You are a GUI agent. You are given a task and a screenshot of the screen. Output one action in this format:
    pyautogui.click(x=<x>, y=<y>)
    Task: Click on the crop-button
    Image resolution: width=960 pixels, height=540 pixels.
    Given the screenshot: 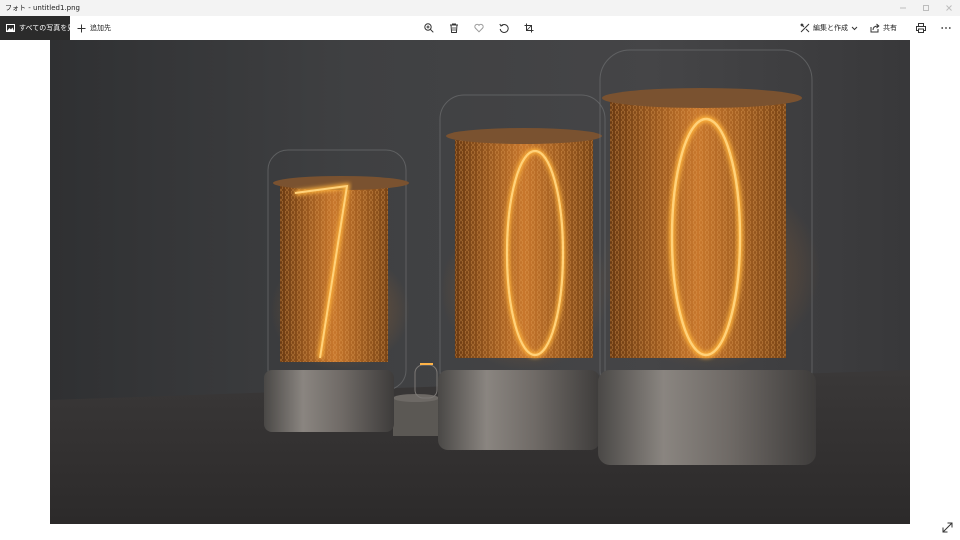 What is the action you would take?
    pyautogui.click(x=529, y=28)
    